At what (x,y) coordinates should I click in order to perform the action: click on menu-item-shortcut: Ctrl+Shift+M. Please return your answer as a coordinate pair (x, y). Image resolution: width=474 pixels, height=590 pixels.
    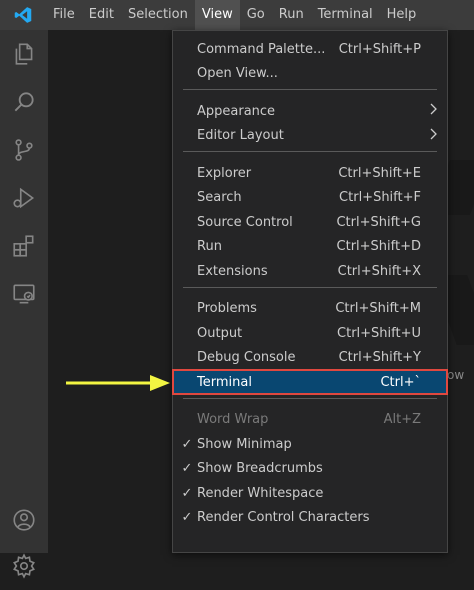
    Looking at the image, I should click on (378, 308).